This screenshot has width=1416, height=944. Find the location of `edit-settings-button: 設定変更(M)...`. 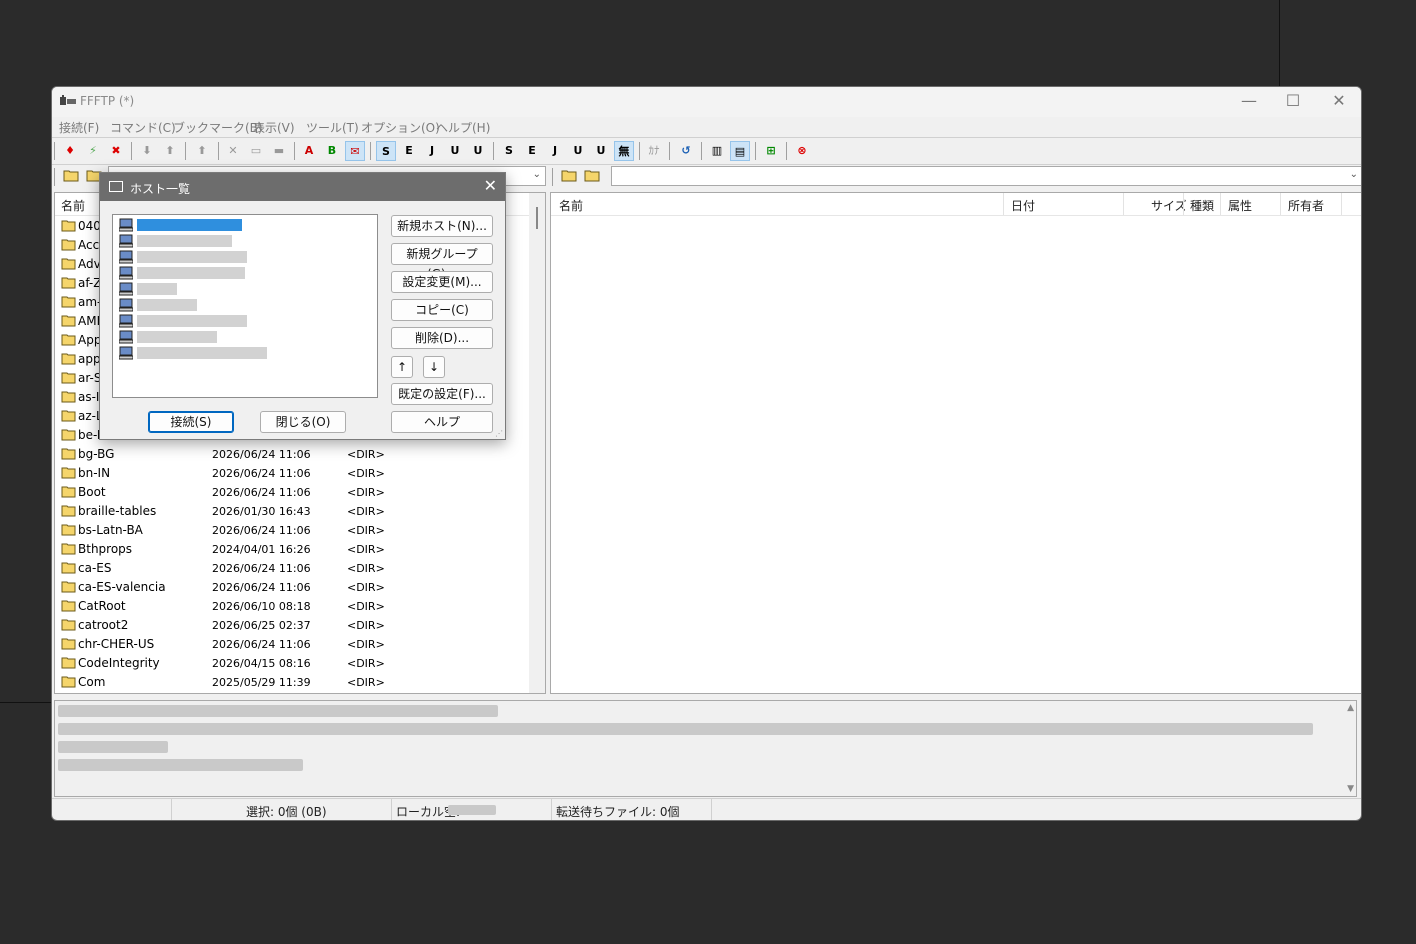

edit-settings-button: 設定変更(M)... is located at coordinates (442, 282).